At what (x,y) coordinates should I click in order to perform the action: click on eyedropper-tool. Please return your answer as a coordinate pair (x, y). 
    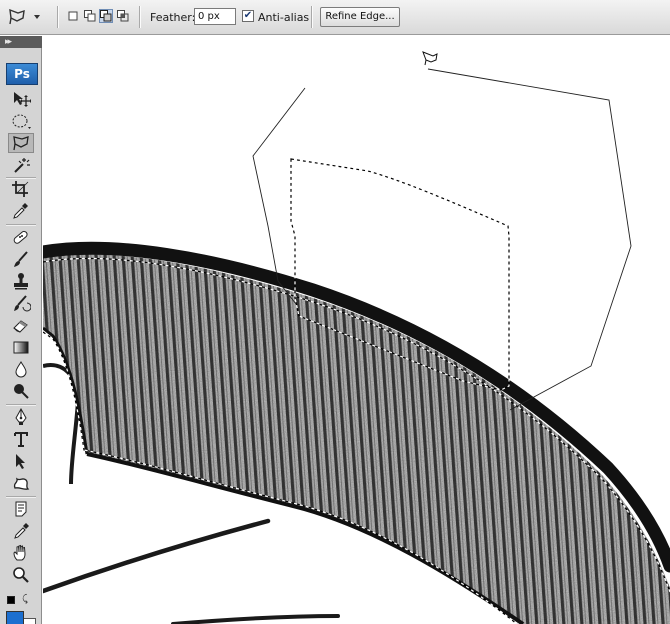
    Looking at the image, I should click on (21, 211).